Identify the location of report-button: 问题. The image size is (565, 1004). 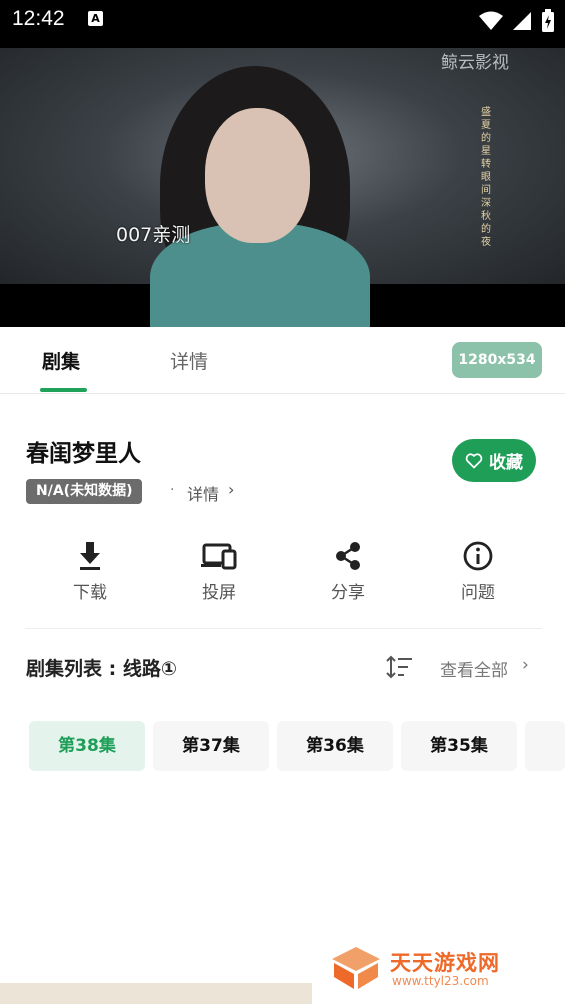
(478, 571).